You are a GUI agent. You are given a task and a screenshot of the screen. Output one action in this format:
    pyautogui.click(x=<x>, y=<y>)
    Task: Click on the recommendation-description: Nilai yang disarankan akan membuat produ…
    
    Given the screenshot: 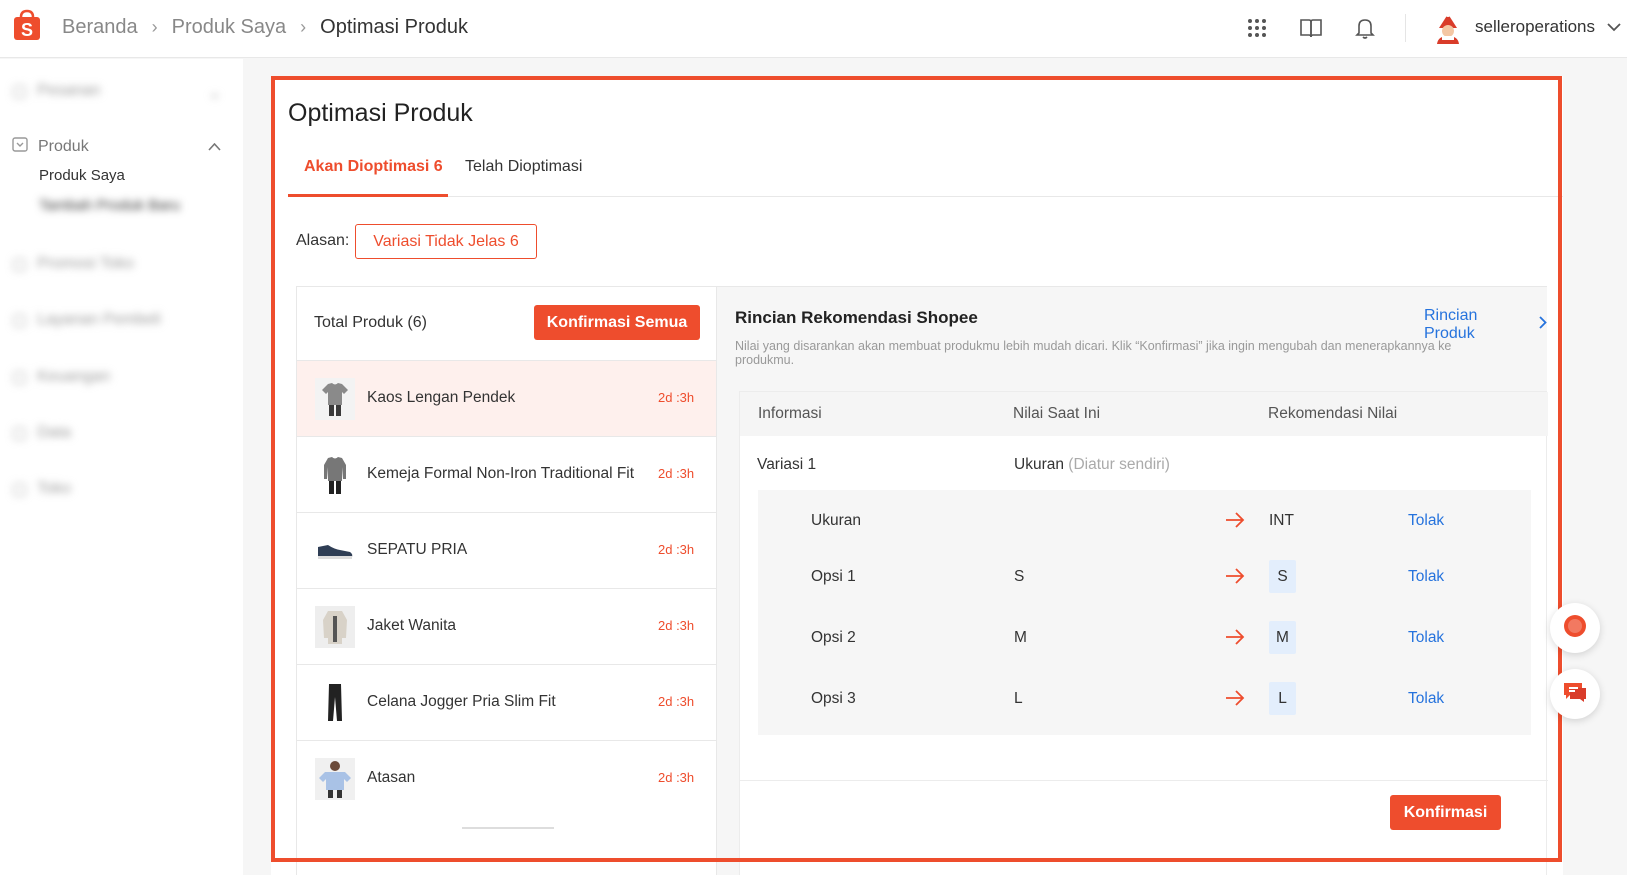 What is the action you would take?
    pyautogui.click(x=1093, y=353)
    